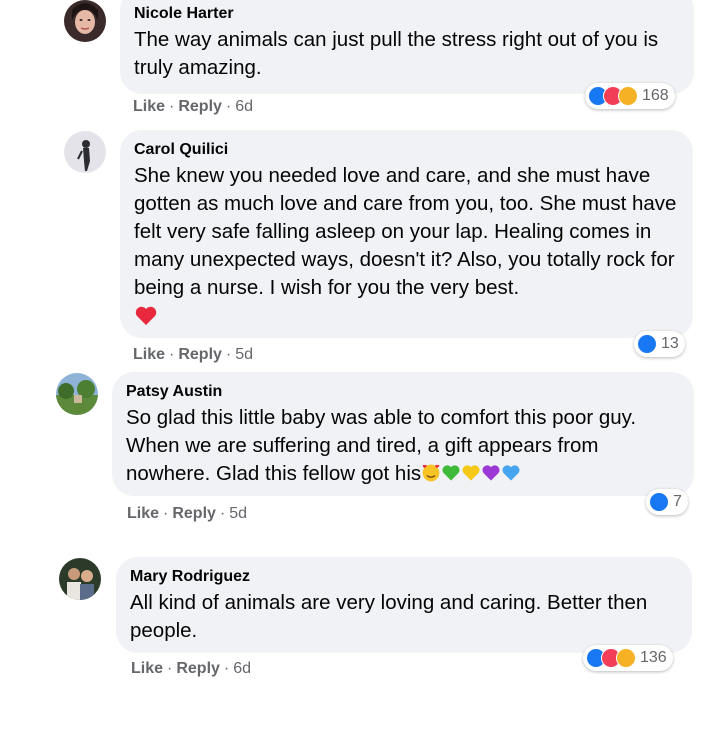  What do you see at coordinates (655, 95) in the screenshot?
I see `reaction-count: 168` at bounding box center [655, 95].